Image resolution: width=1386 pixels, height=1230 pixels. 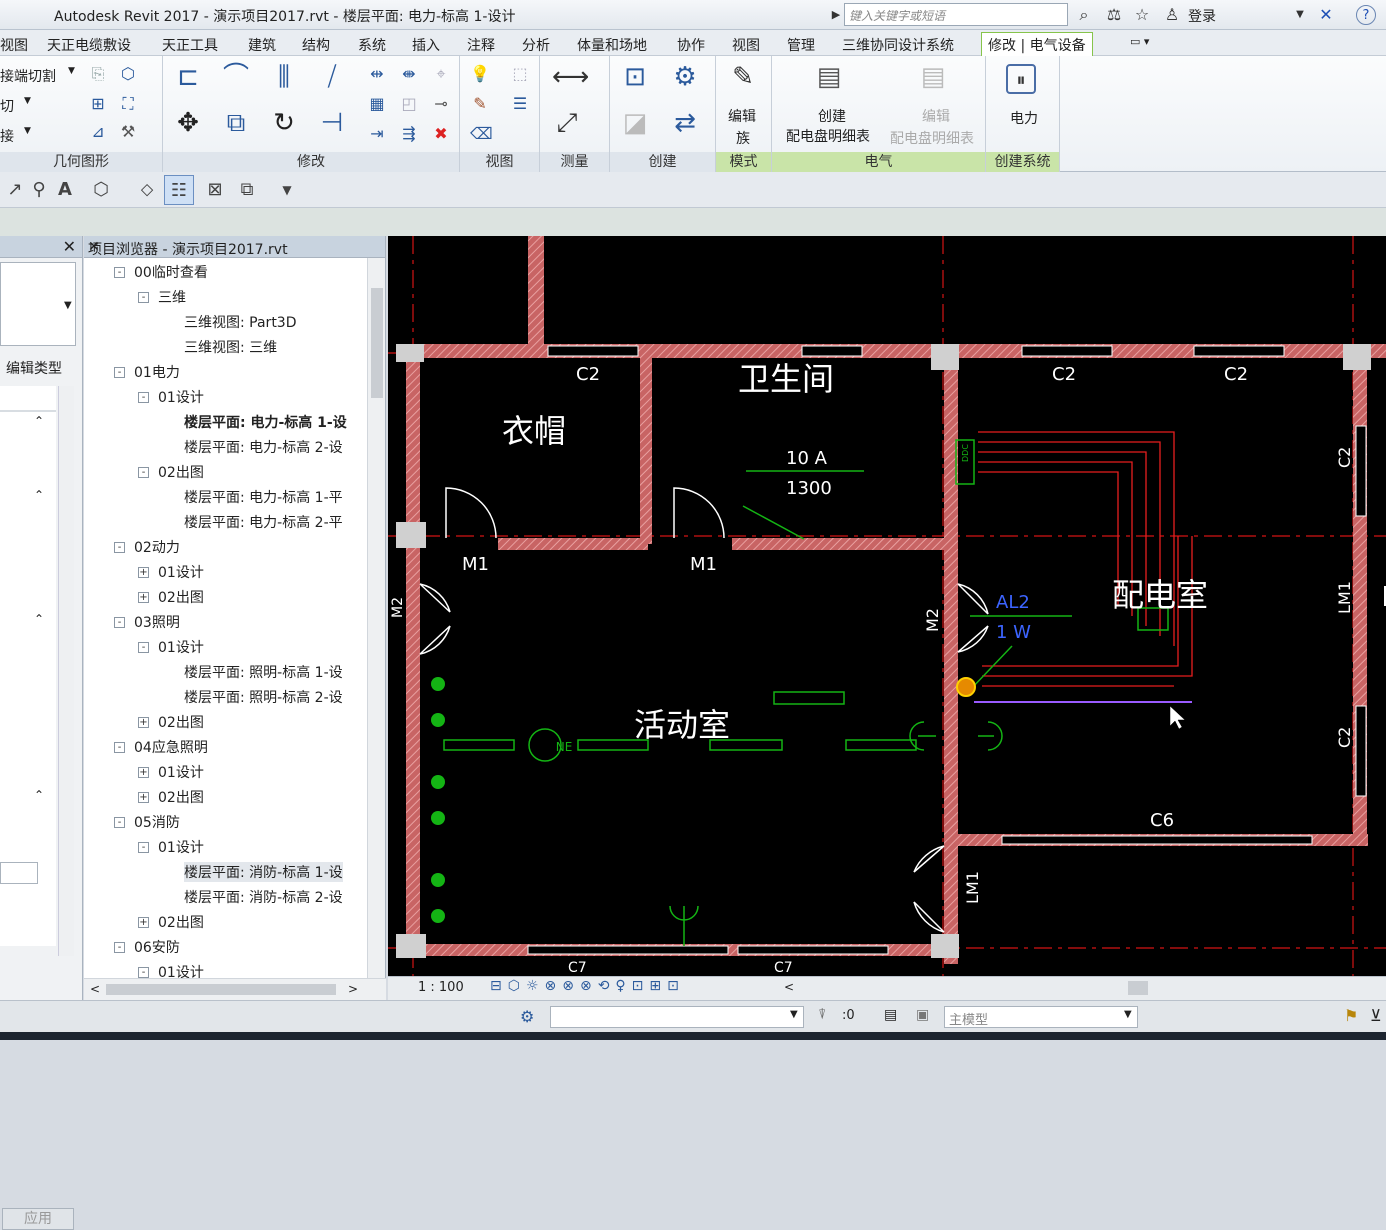 I want to click on apply-button: 应用, so click(x=38, y=1219).